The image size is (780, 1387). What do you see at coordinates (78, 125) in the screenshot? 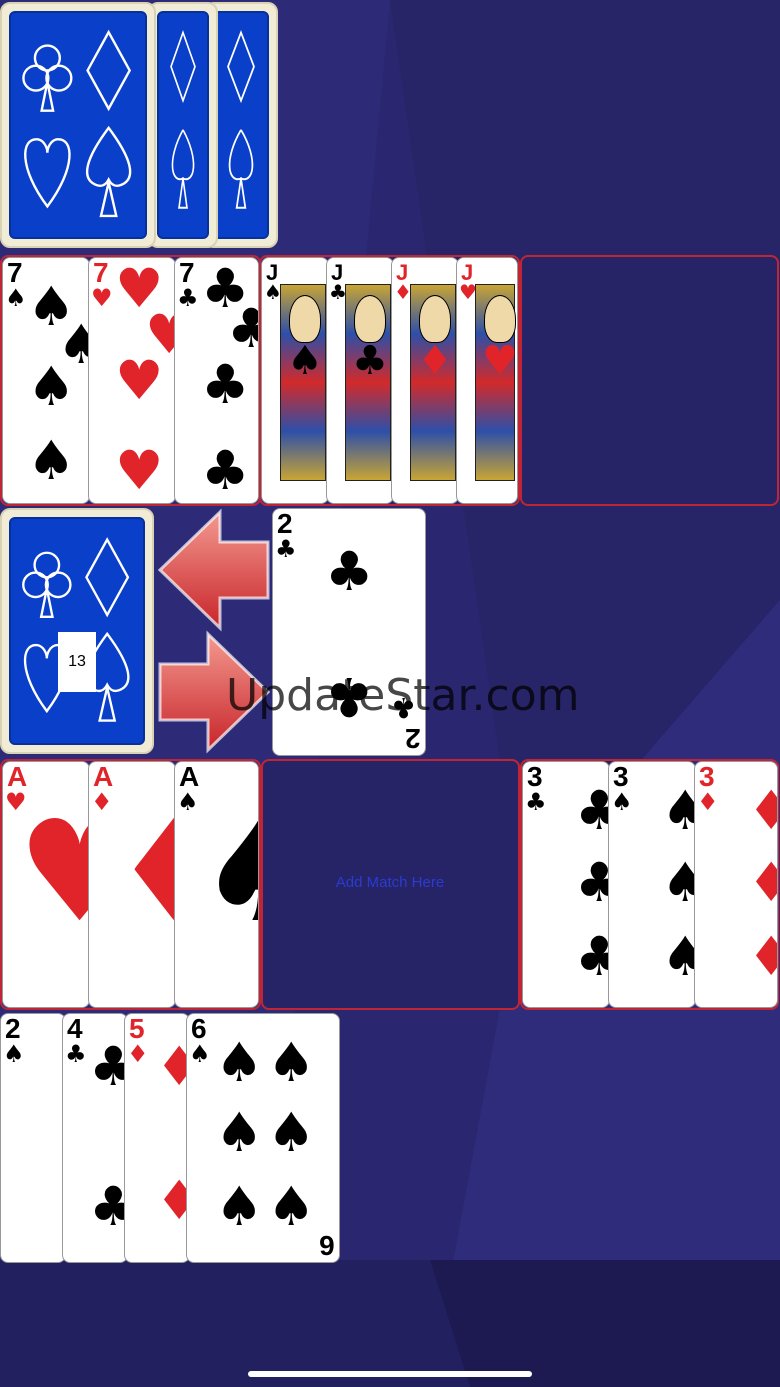
I see `stock-pile` at bounding box center [78, 125].